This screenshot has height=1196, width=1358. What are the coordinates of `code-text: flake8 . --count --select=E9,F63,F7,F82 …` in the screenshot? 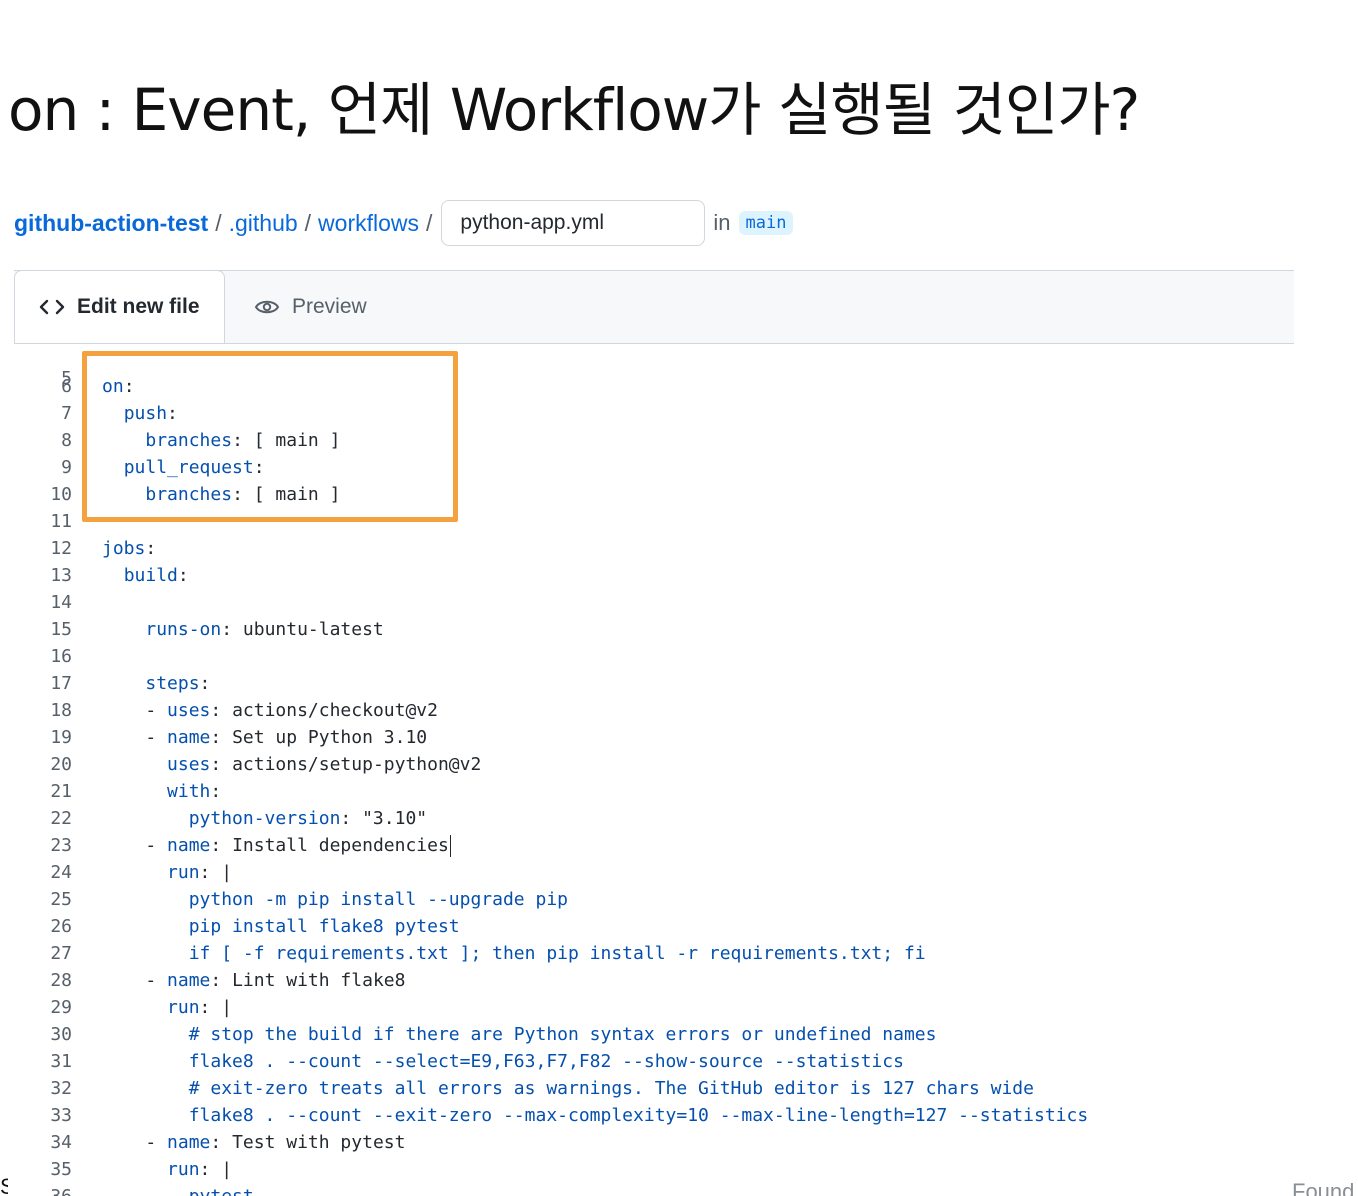 It's located at (503, 1061).